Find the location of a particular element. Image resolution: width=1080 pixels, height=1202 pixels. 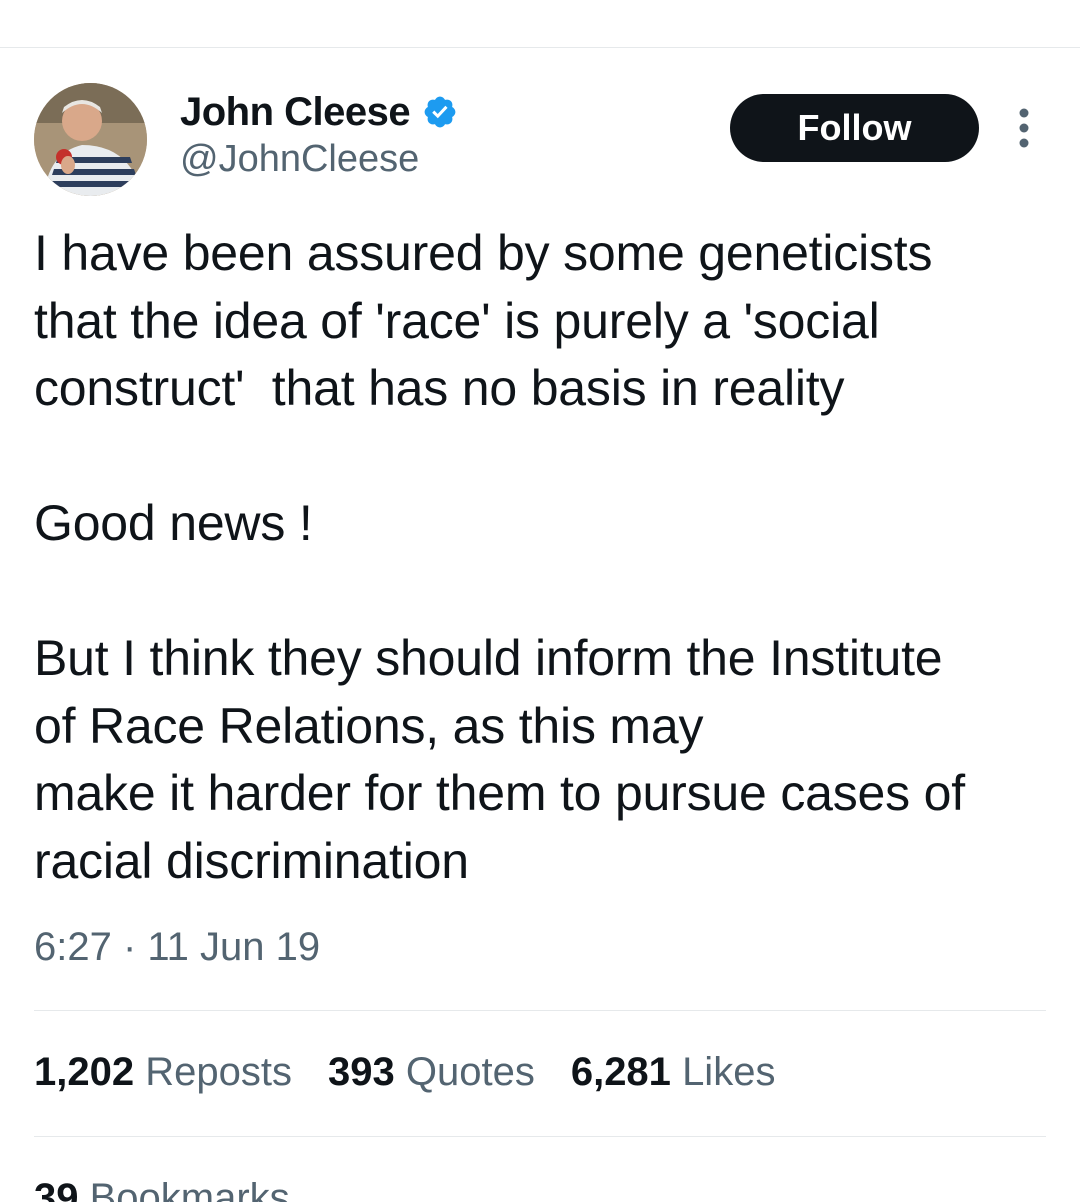

reposts-stat: 1,202 Reposts is located at coordinates (163, 1072).